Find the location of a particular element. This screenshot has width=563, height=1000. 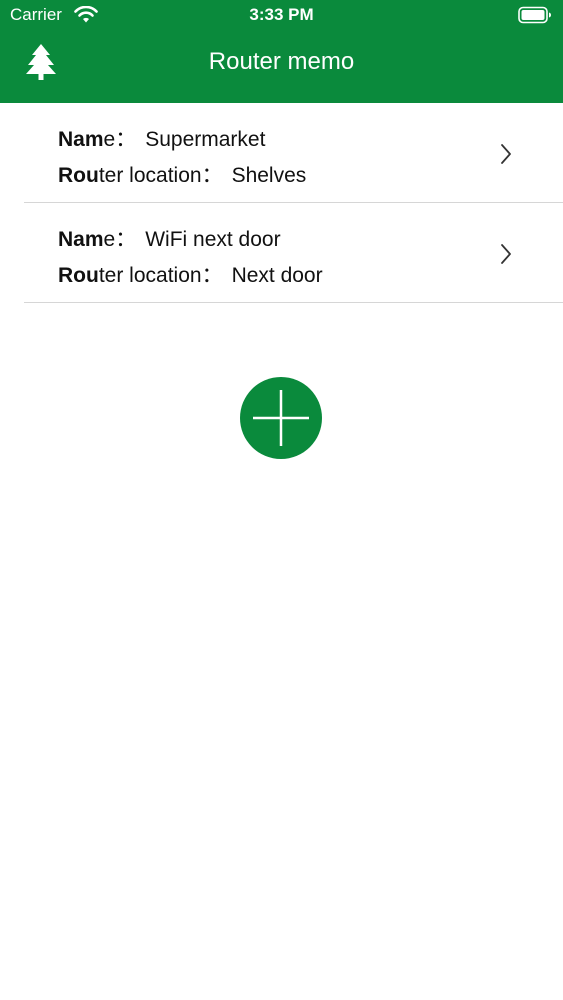

page-title: Router memo is located at coordinates (281, 61).